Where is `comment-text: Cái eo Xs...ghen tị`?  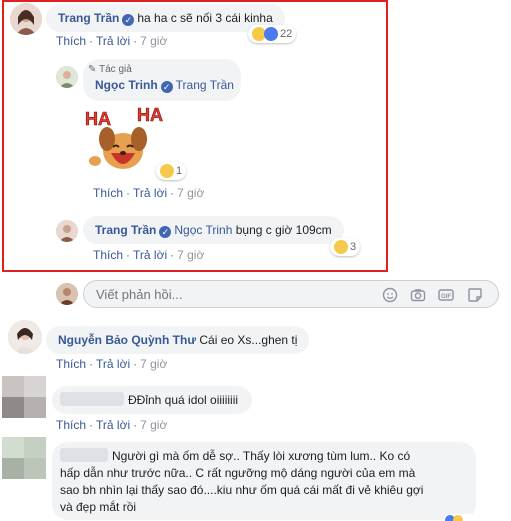
comment-text: Cái eo Xs...ghen tị is located at coordinates (248, 340).